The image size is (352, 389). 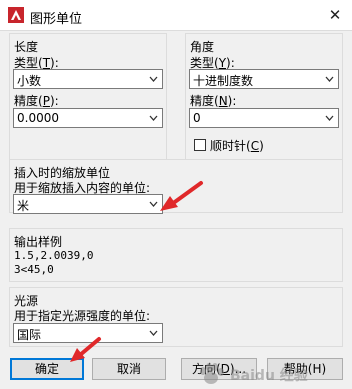 What do you see at coordinates (54, 255) in the screenshot?
I see `sample-line: 1.5,2.0039,0` at bounding box center [54, 255].